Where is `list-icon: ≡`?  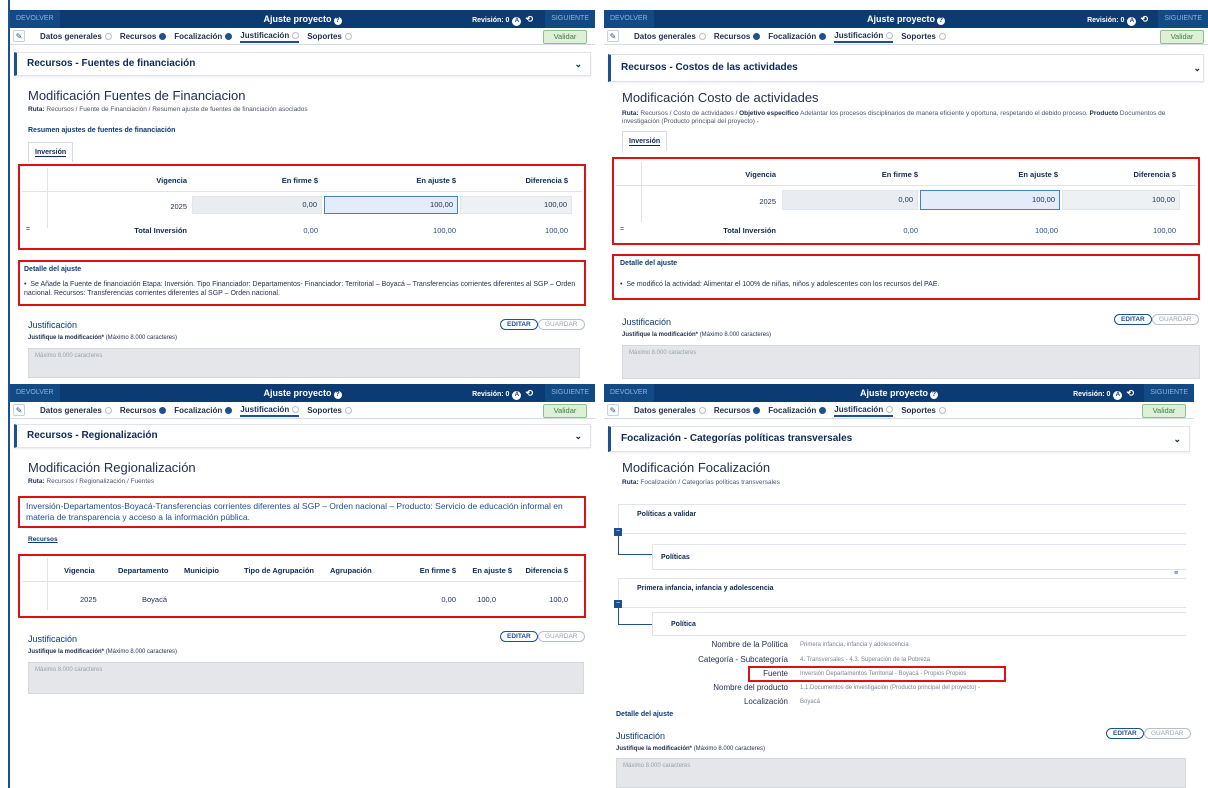 list-icon: ≡ is located at coordinates (1176, 573).